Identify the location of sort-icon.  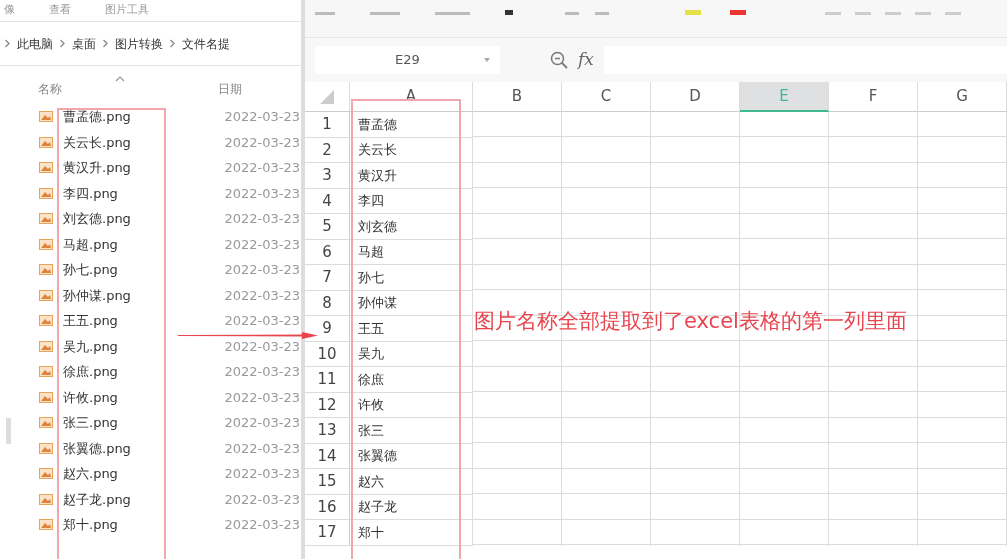
(120, 79).